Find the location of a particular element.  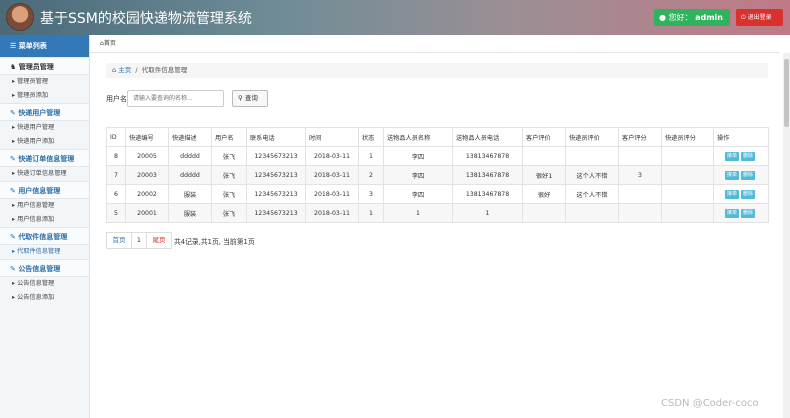

breadcrumb-current: 代取件信息管理 is located at coordinates (164, 70).